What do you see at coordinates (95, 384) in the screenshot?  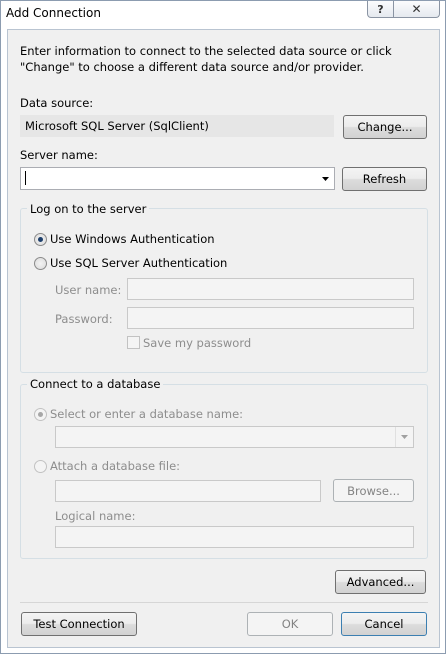 I see `database-group-title: Connect to a database` at bounding box center [95, 384].